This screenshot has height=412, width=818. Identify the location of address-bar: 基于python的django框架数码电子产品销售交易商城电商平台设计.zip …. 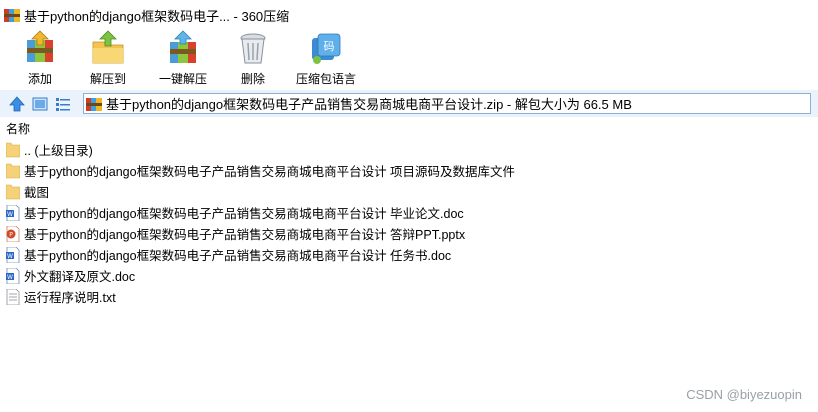
(409, 103).